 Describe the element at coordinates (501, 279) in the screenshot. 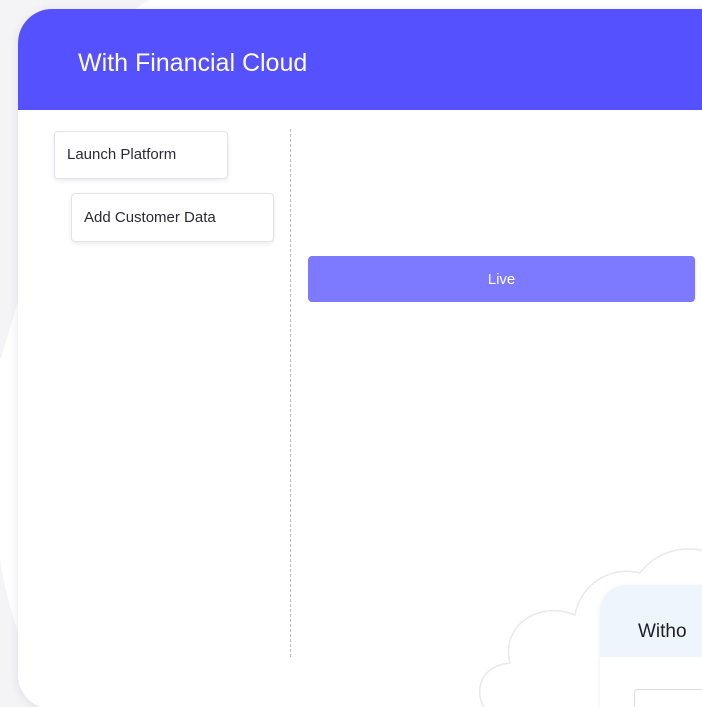

I see `live-status-bar: Live` at that location.